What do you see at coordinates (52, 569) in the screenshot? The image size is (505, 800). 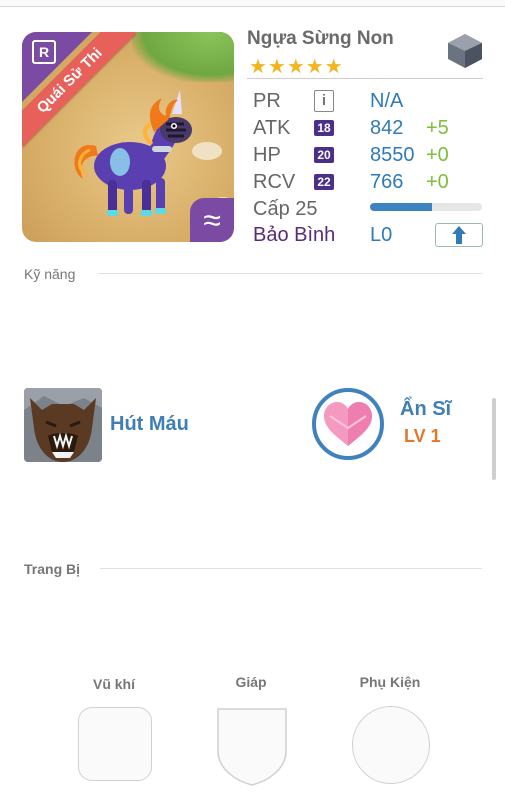 I see `equipment-section-title: Trang Bị` at bounding box center [52, 569].